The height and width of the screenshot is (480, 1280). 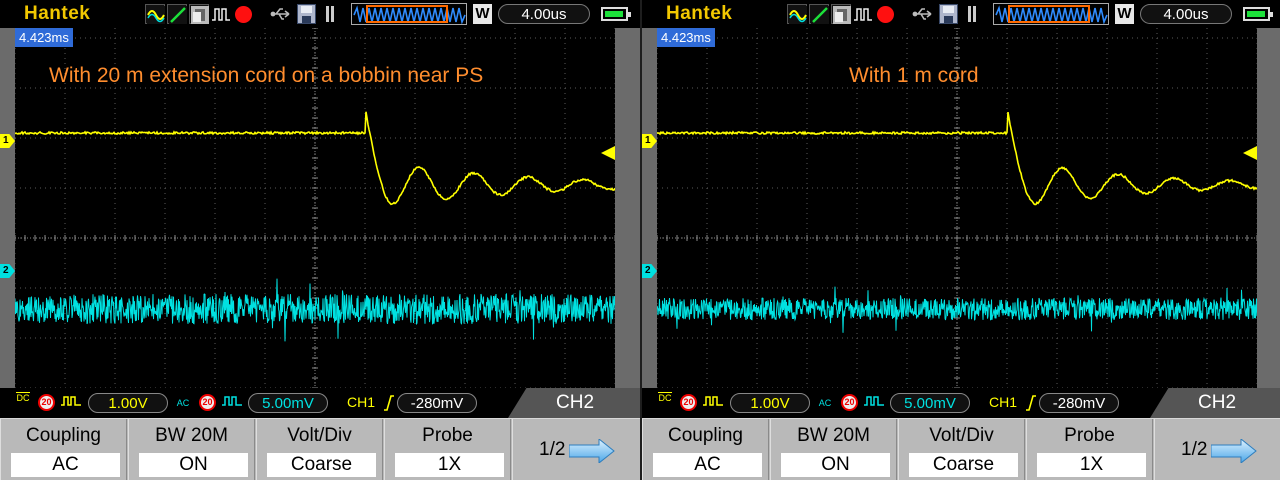 What do you see at coordinates (280, 14) in the screenshot?
I see `usb-icon` at bounding box center [280, 14].